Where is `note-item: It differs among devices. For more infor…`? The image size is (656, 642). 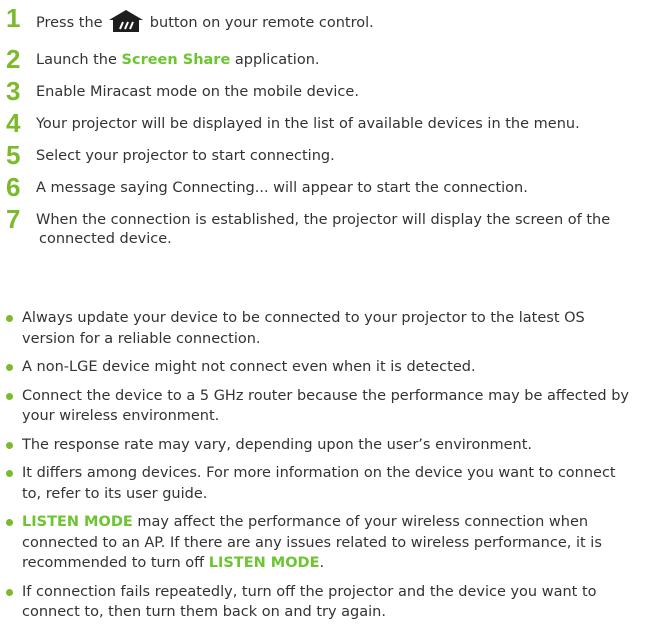
note-item: It differs among devices. For more infor… is located at coordinates (328, 483).